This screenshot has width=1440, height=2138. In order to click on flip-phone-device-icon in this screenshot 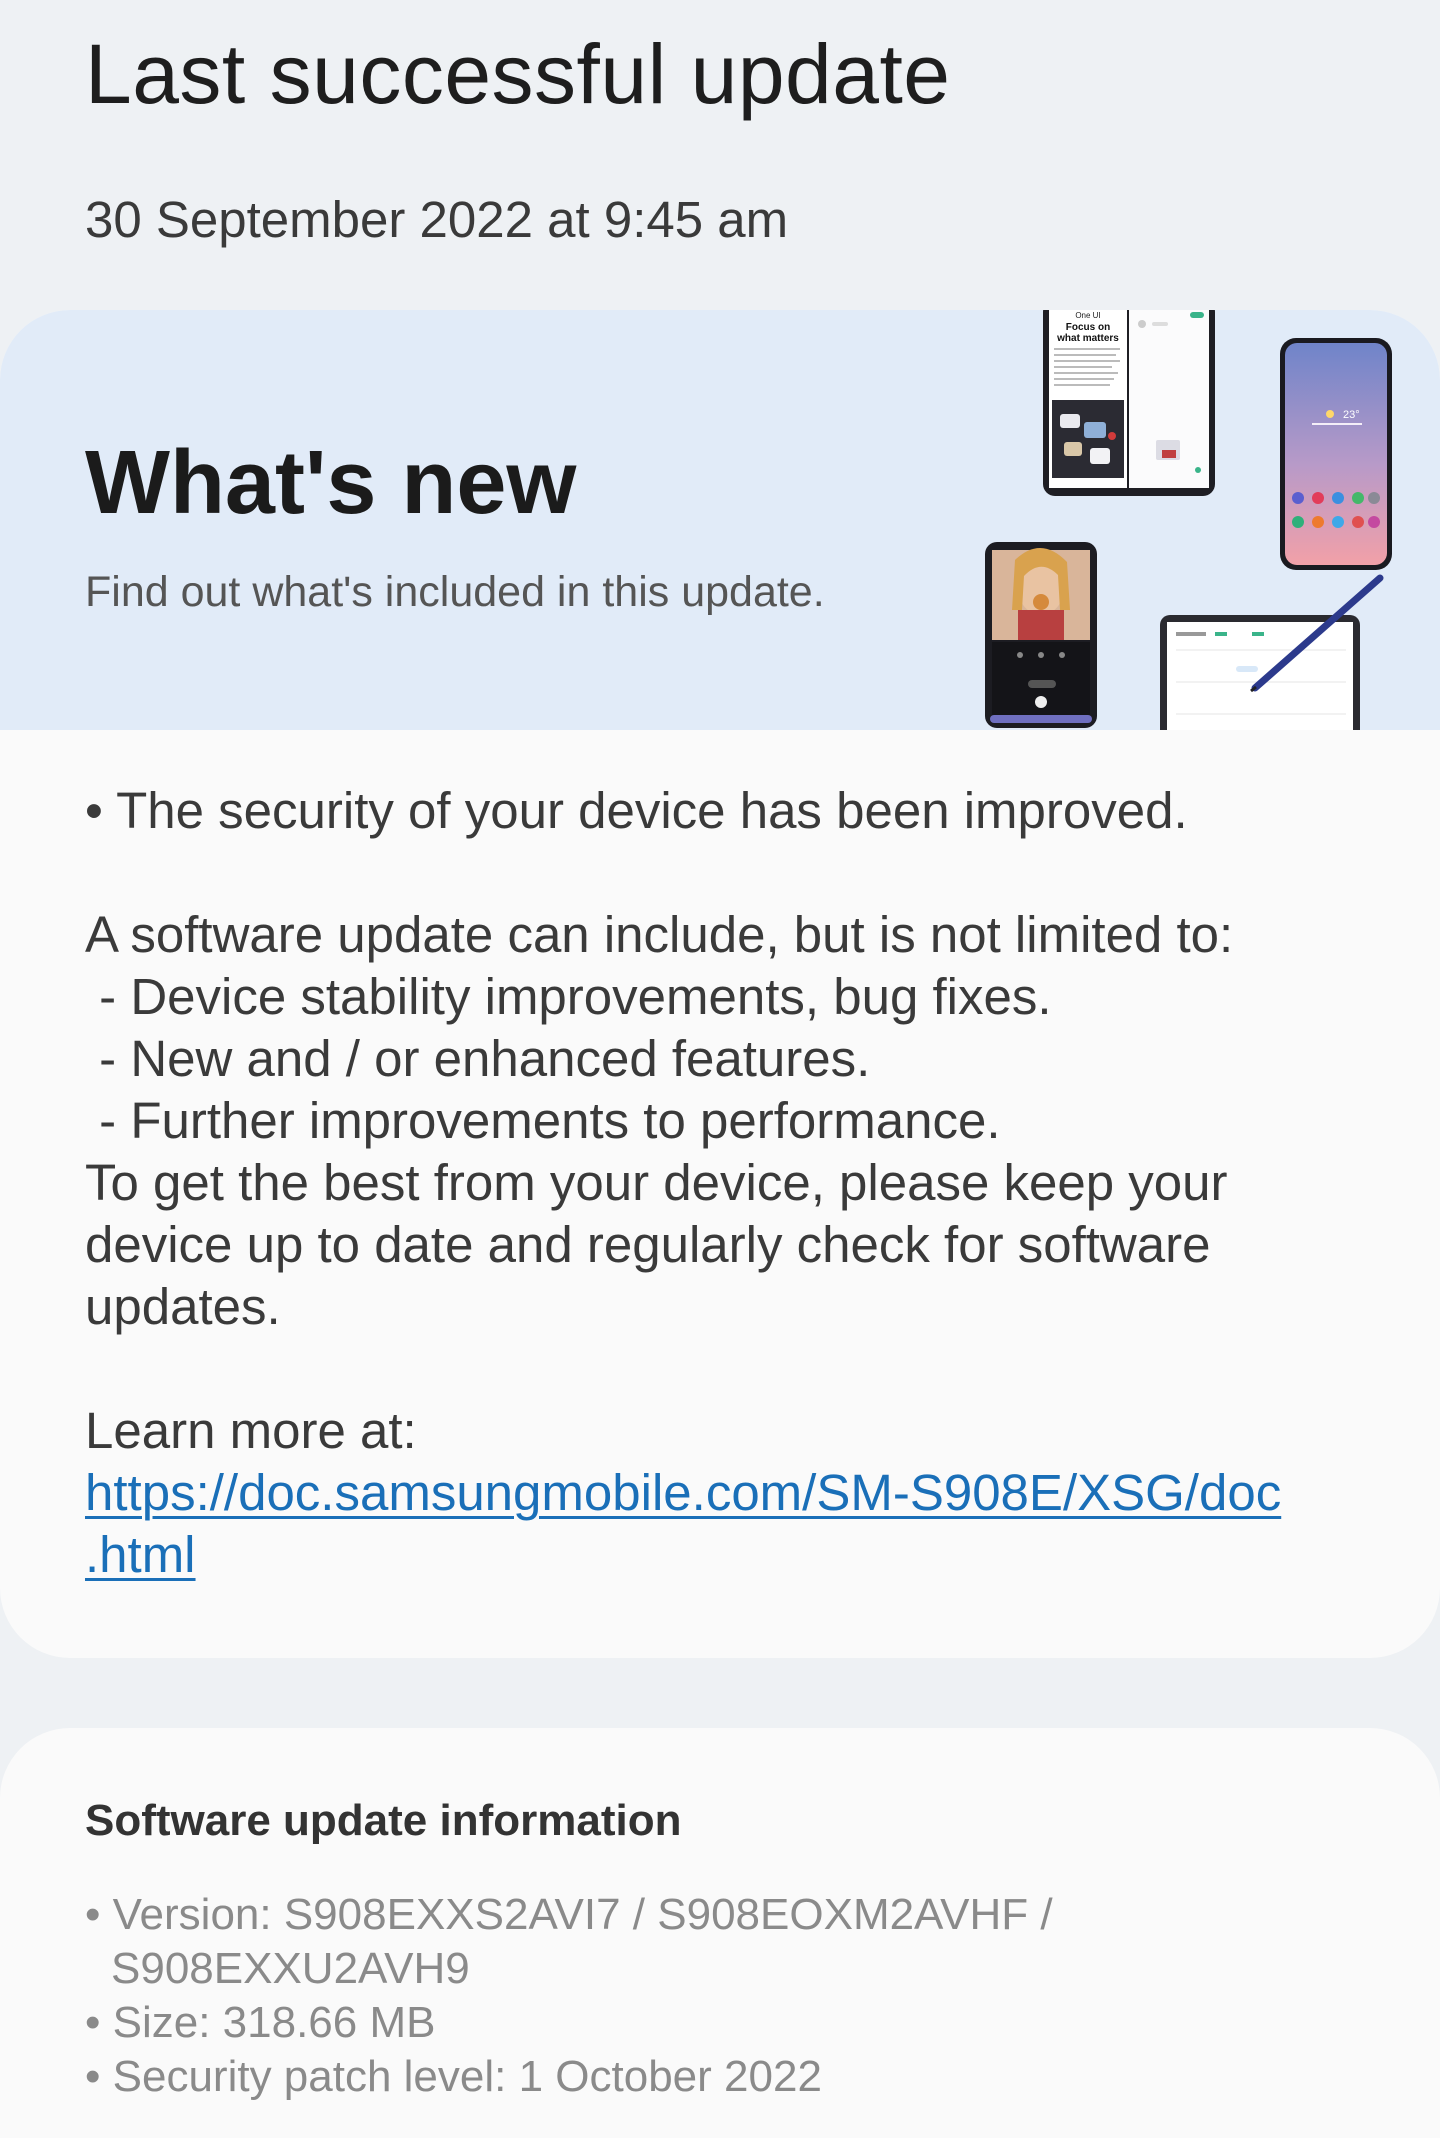, I will do `click(1041, 635)`.